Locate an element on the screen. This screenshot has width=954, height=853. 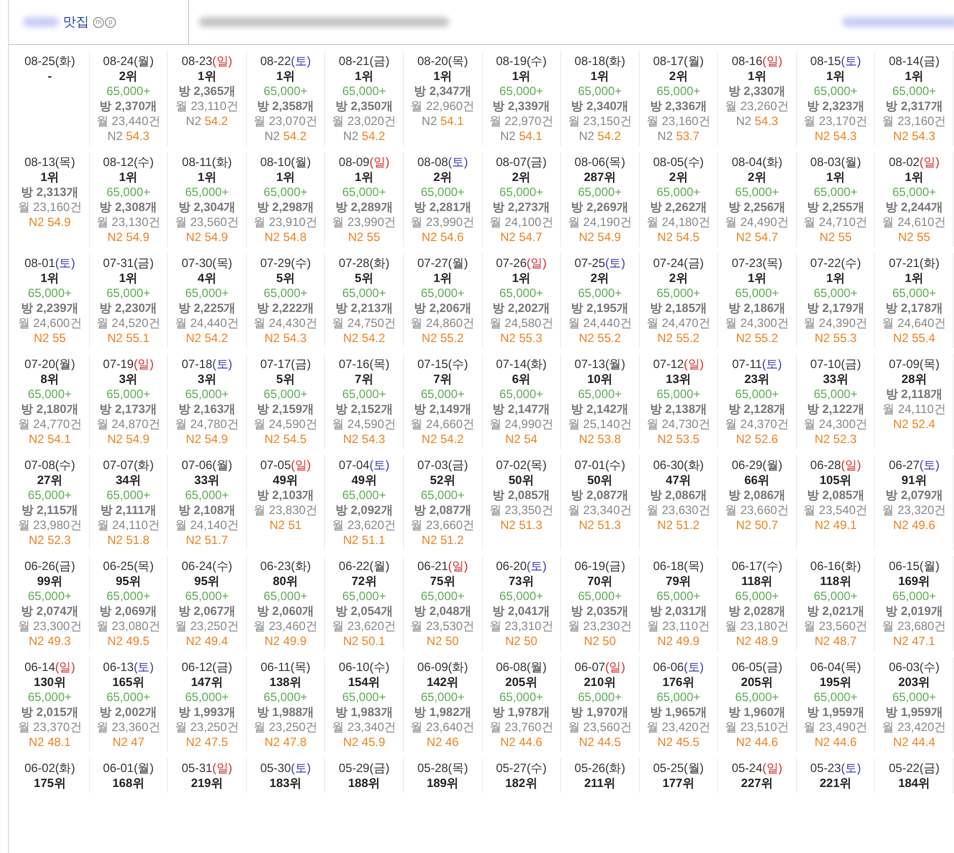
date-label: 06-20(토) is located at coordinates (521, 566).